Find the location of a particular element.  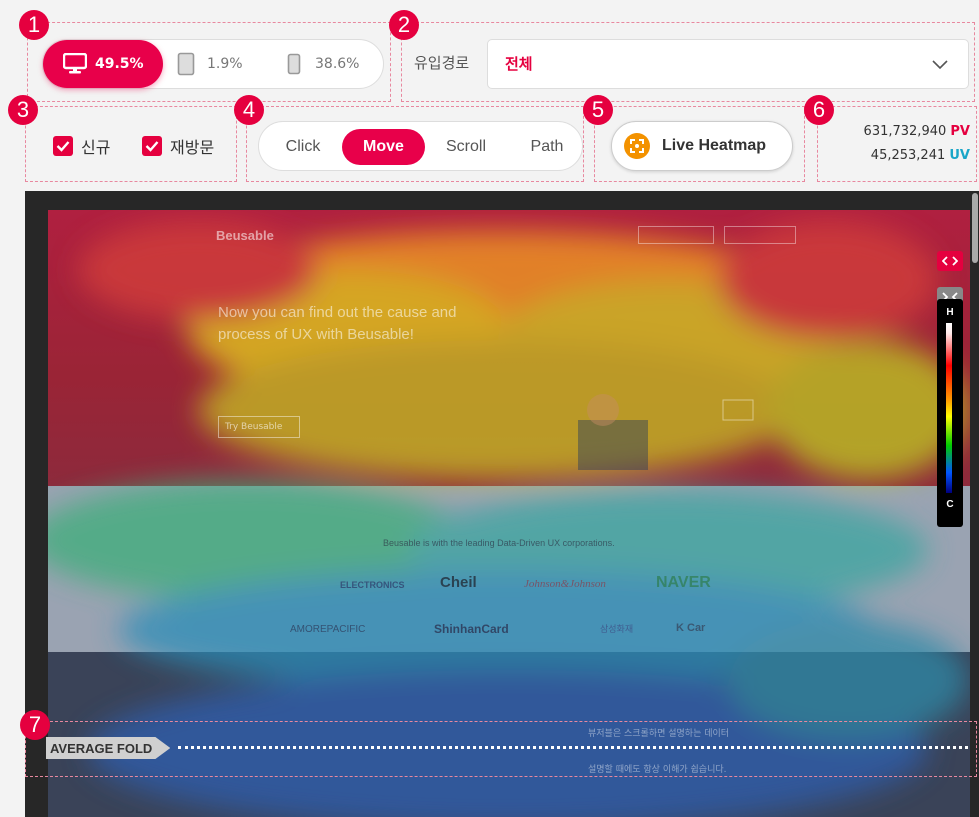

expand-arrows-icon is located at coordinates (950, 261).